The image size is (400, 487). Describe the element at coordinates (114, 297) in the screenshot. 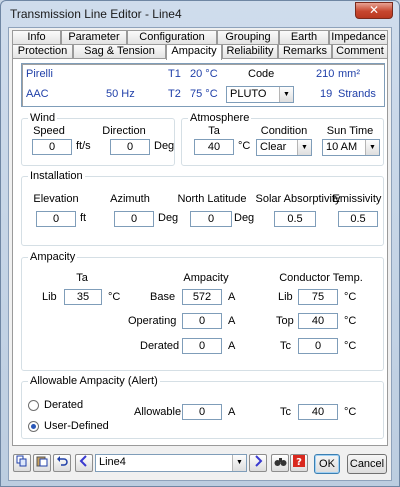

I see `ta-lib-unit: °C` at that location.